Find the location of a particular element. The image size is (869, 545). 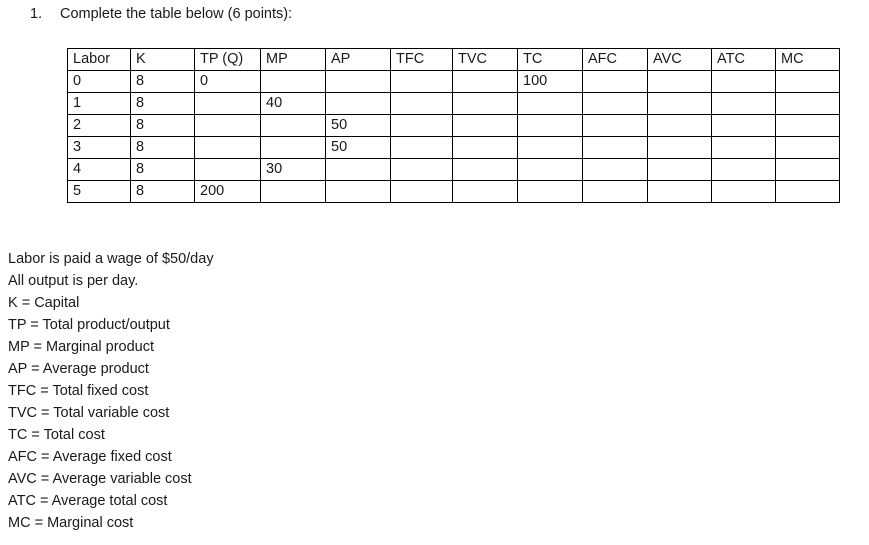

note-line: TC = Total cost is located at coordinates (56, 435).